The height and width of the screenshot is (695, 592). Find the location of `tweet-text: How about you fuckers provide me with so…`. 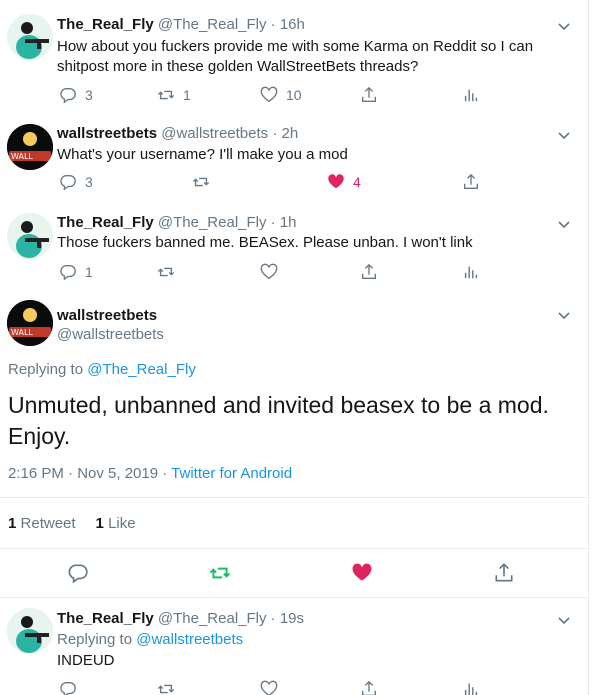

tweet-text: How about you fuckers provide me with so… is located at coordinates (312, 57).